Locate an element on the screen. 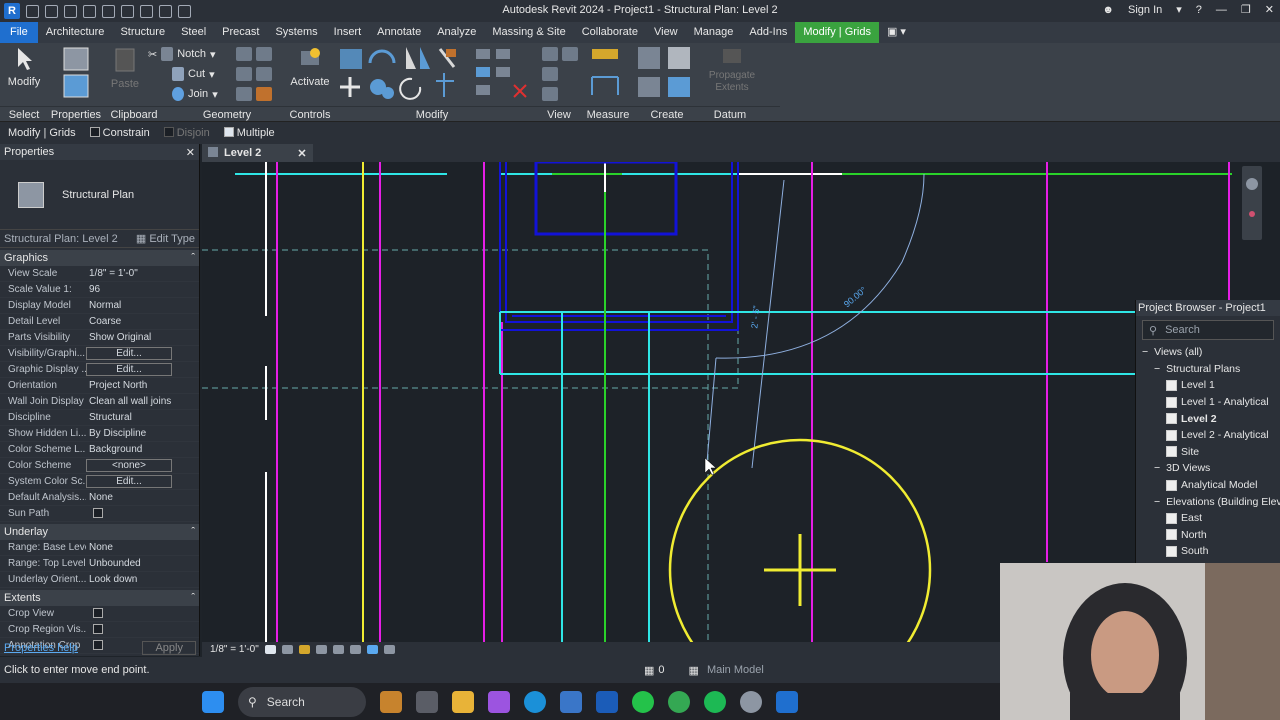 This screenshot has height=720, width=1280. tab-add-ins: Add-Ins is located at coordinates (768, 32).